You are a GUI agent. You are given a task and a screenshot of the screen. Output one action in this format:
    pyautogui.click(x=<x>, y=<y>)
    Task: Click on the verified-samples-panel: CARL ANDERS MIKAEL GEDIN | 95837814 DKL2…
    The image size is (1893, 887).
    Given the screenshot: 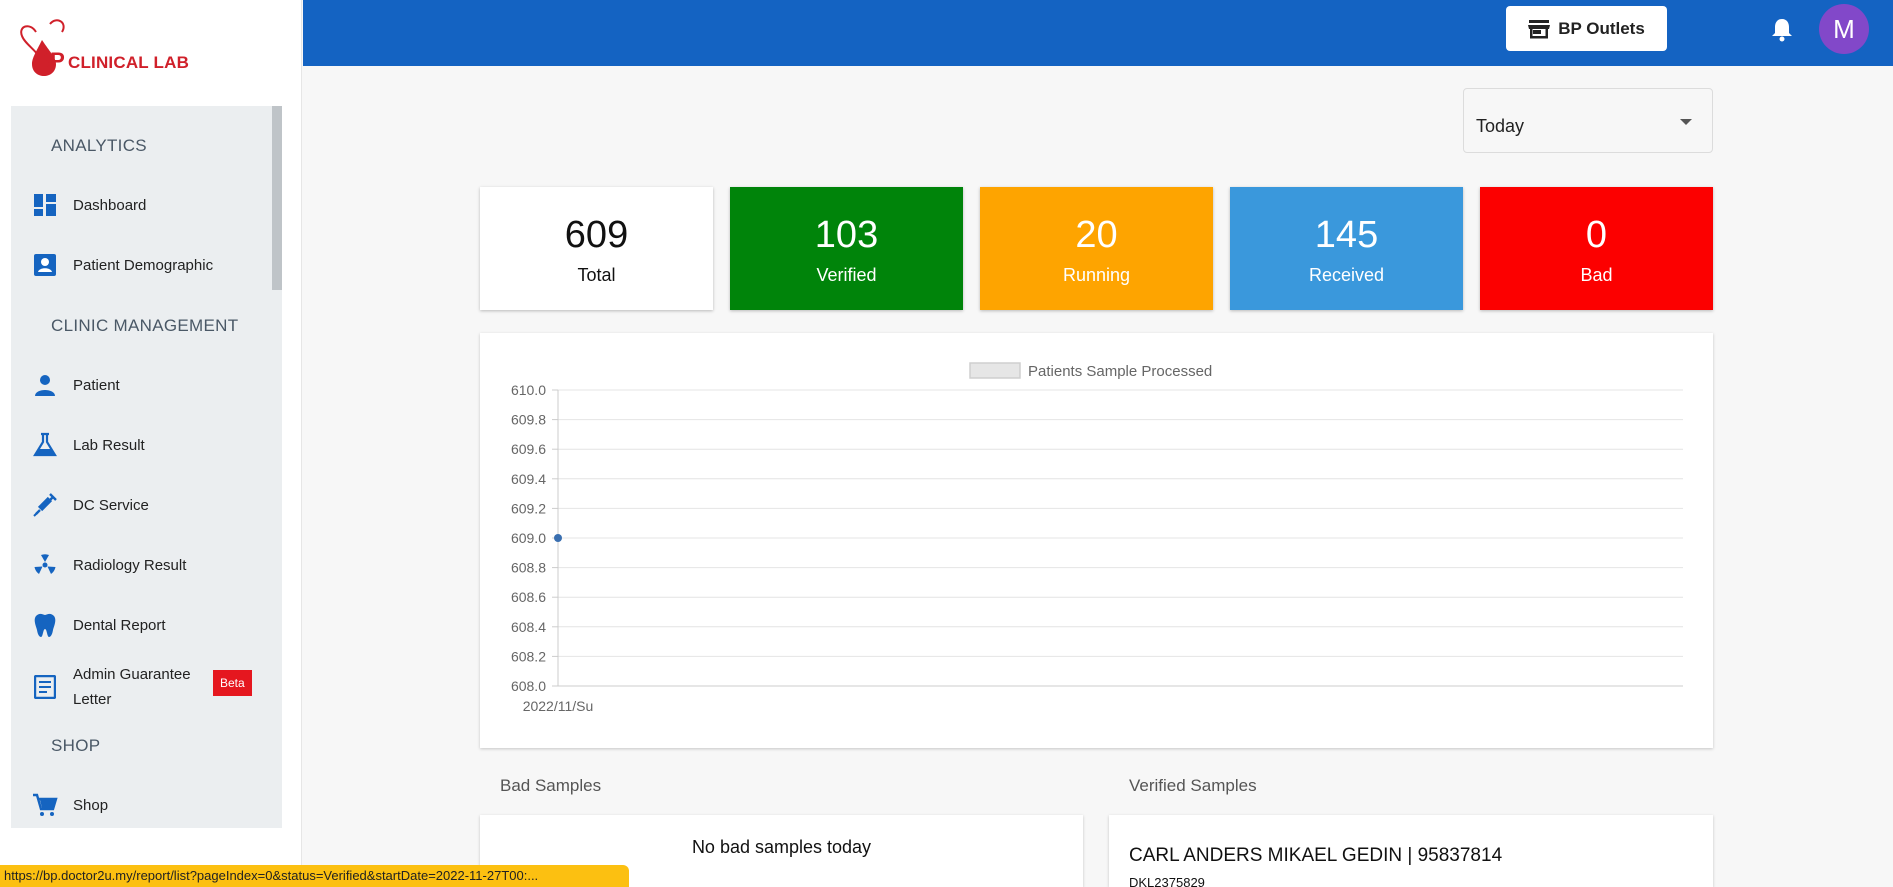 What is the action you would take?
    pyautogui.click(x=1411, y=851)
    